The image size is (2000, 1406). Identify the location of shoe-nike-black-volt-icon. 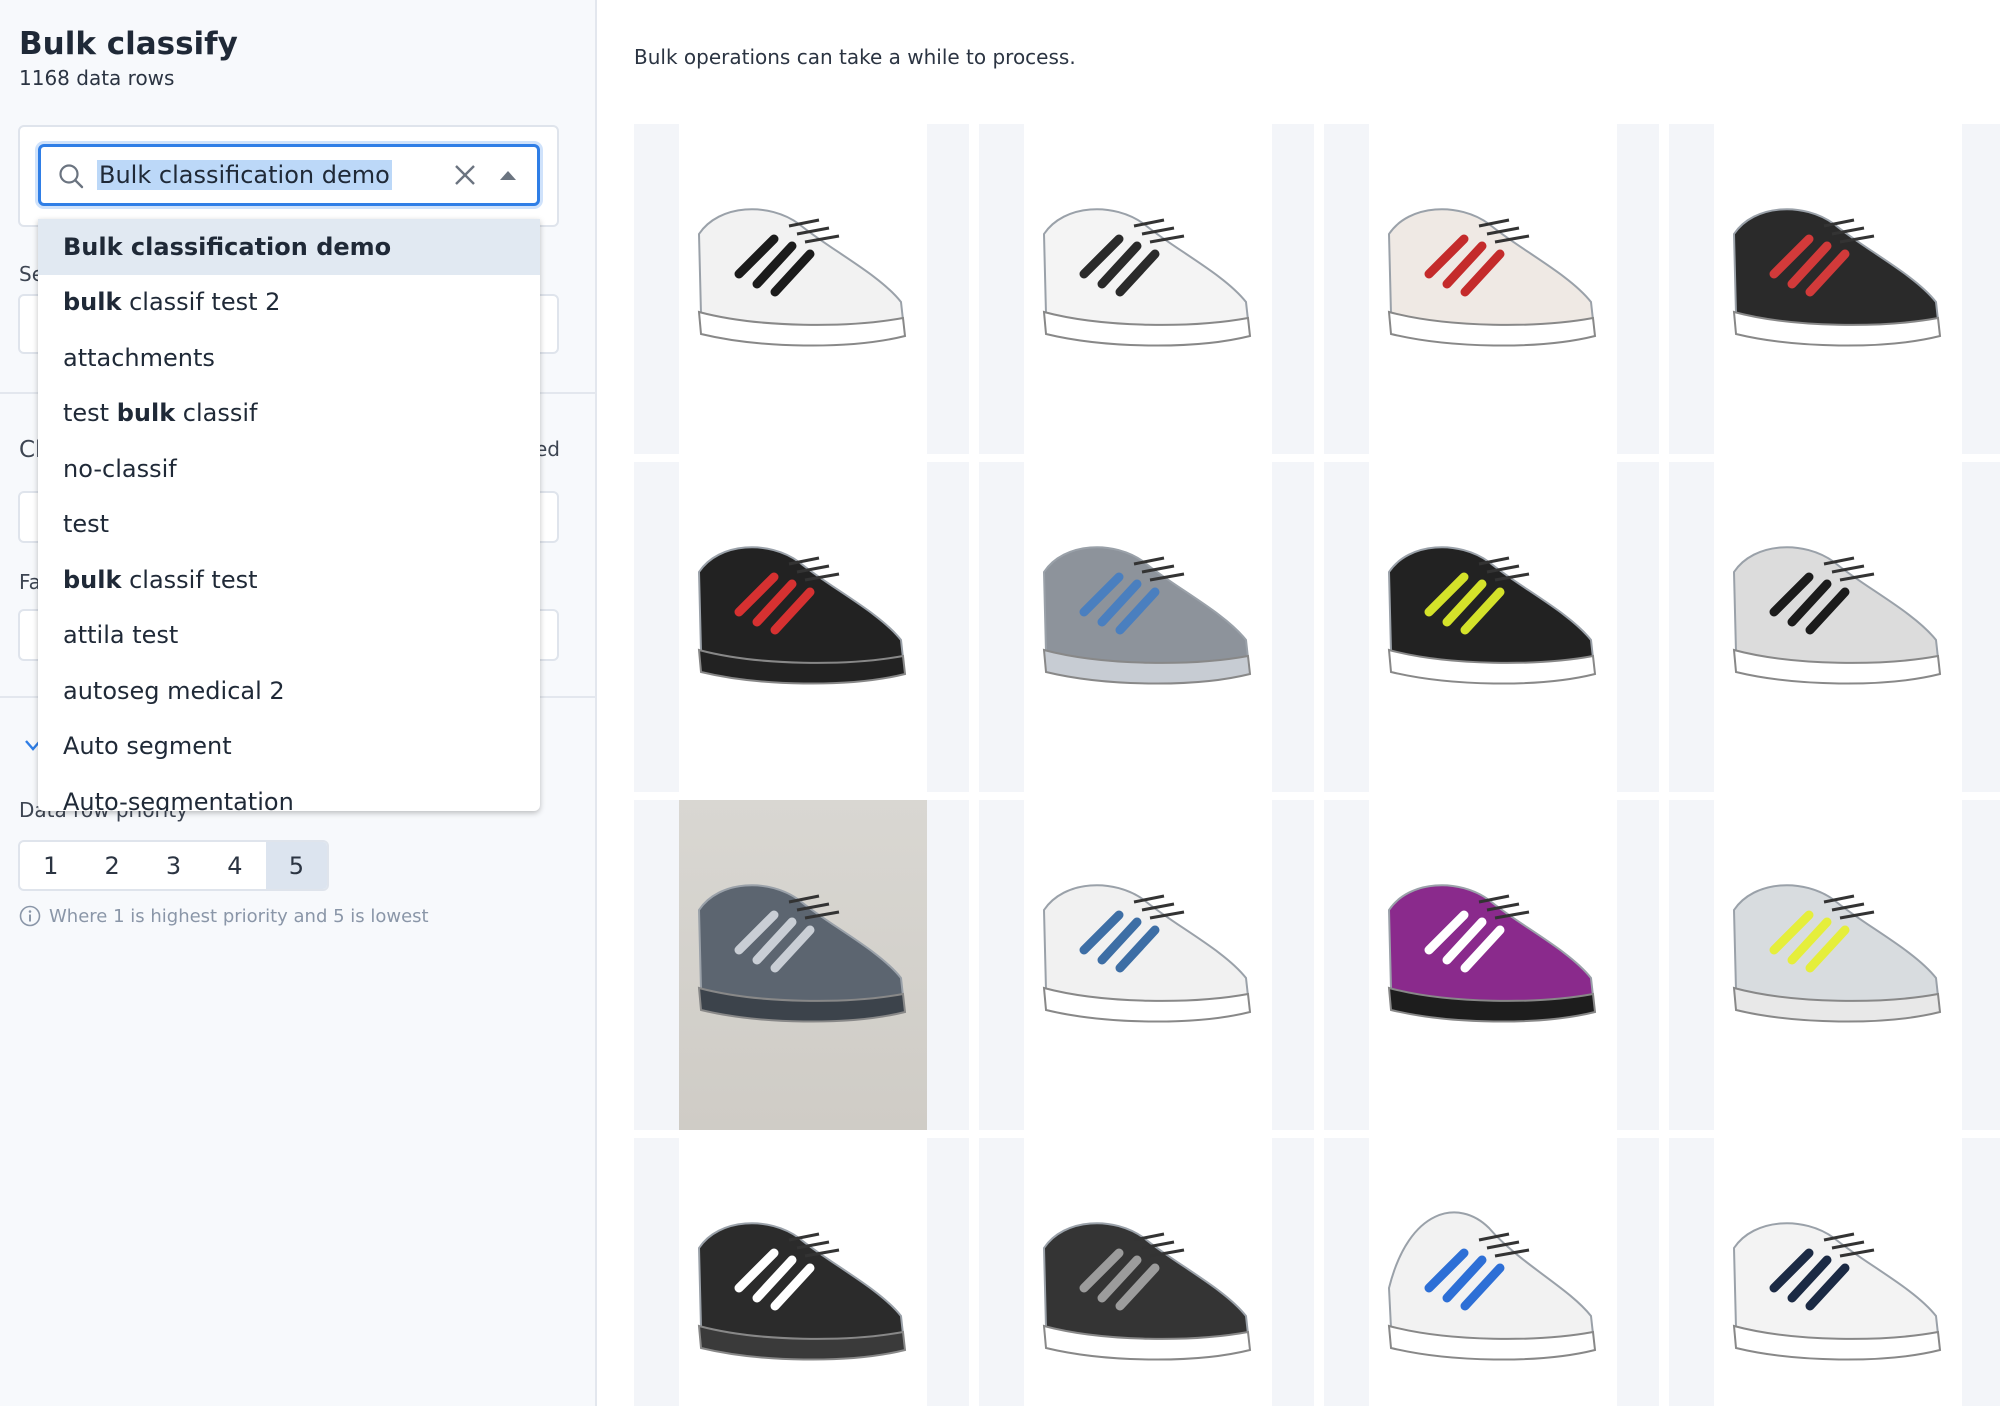
(1492, 615).